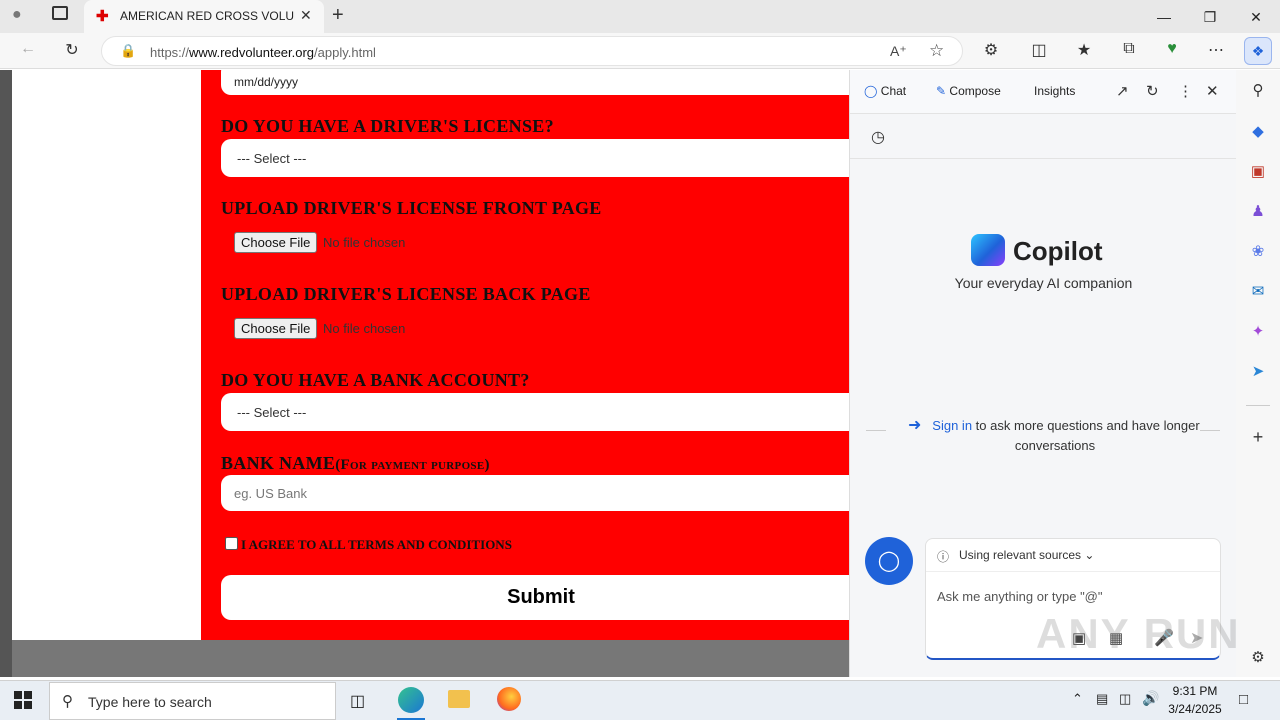 The height and width of the screenshot is (720, 1280). I want to click on windows-start-icon, so click(23, 700).